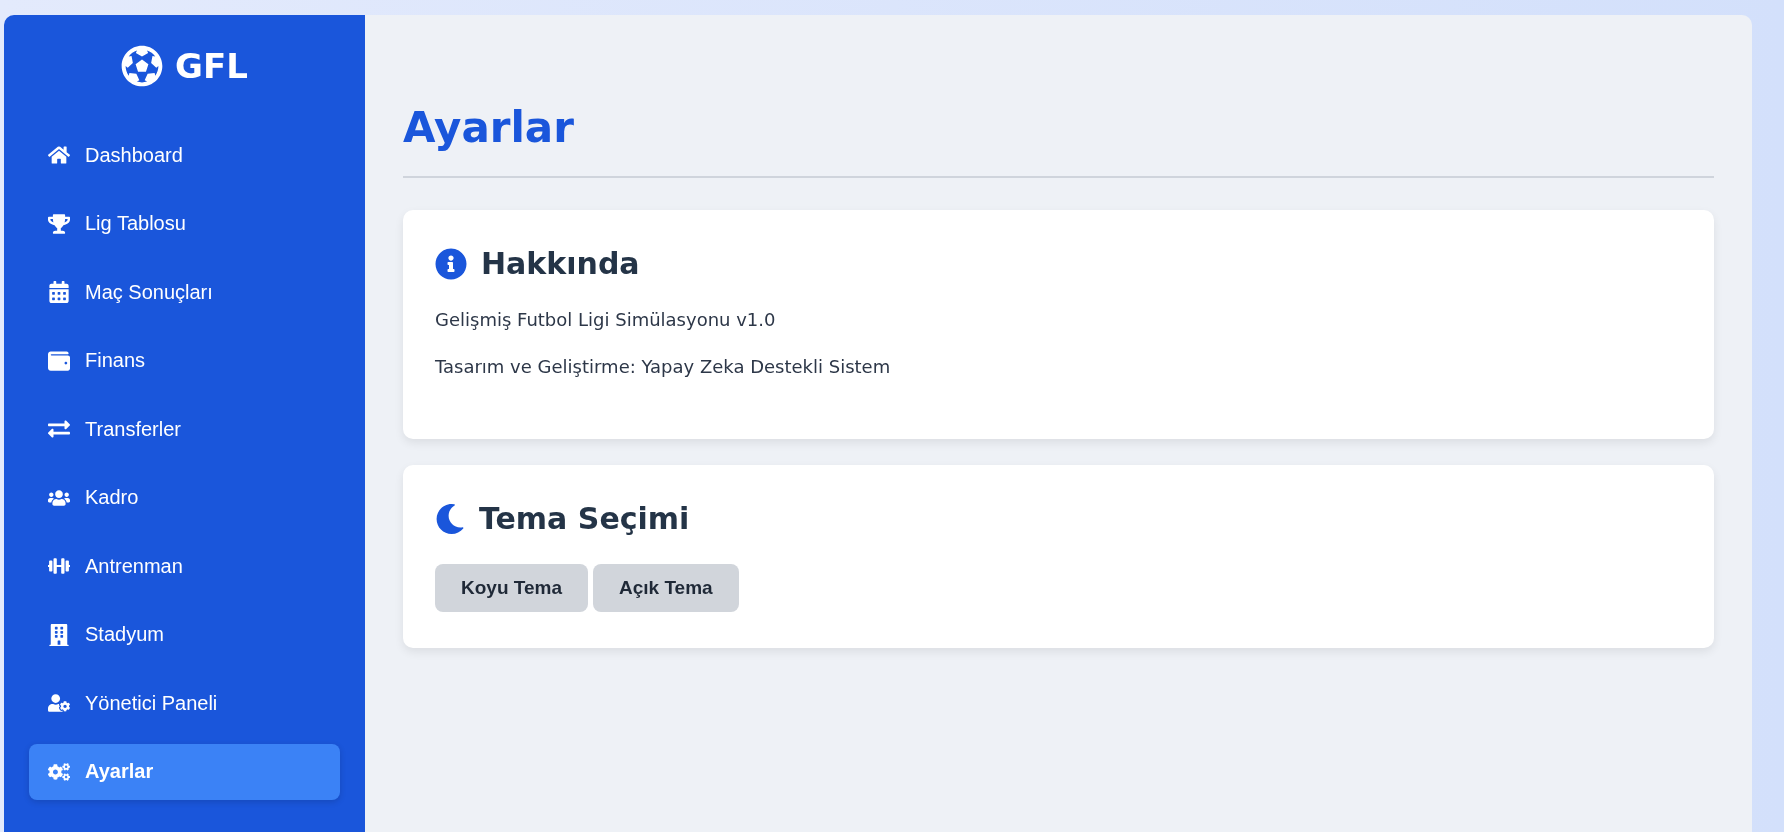 This screenshot has height=832, width=1784. I want to click on about-text: Tasarım ve Geliştirme: Yapay Zeka Destekli Sistem, so click(663, 366).